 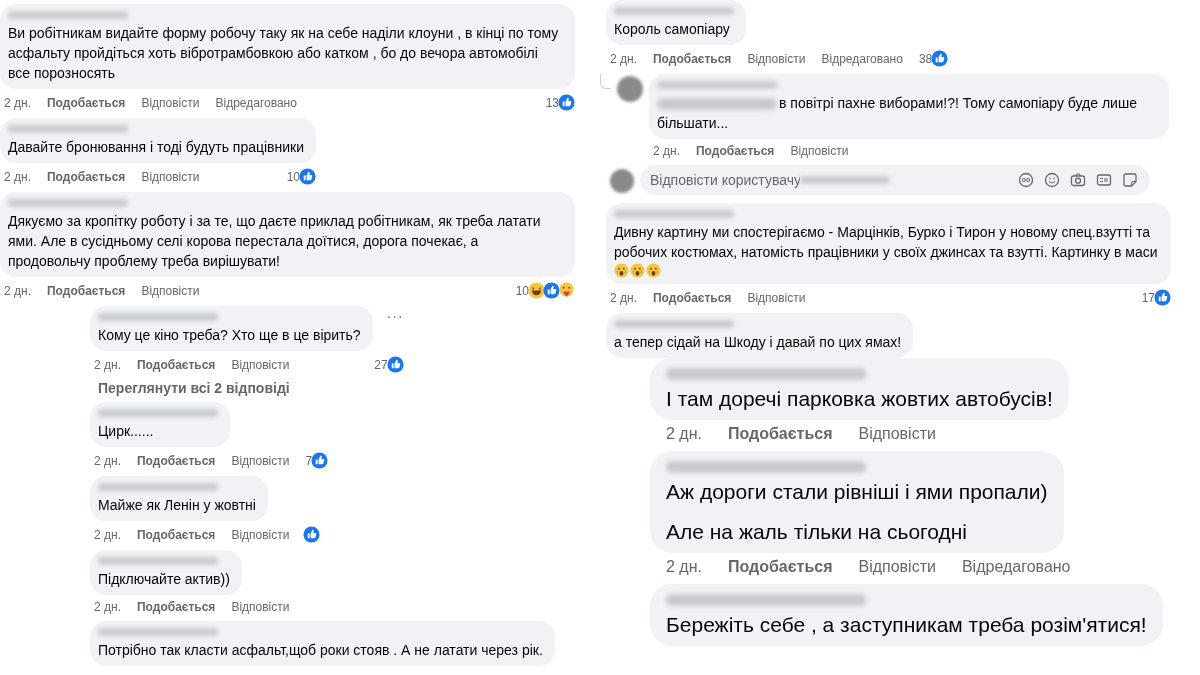 I want to click on sticker-icon, so click(x=1130, y=180).